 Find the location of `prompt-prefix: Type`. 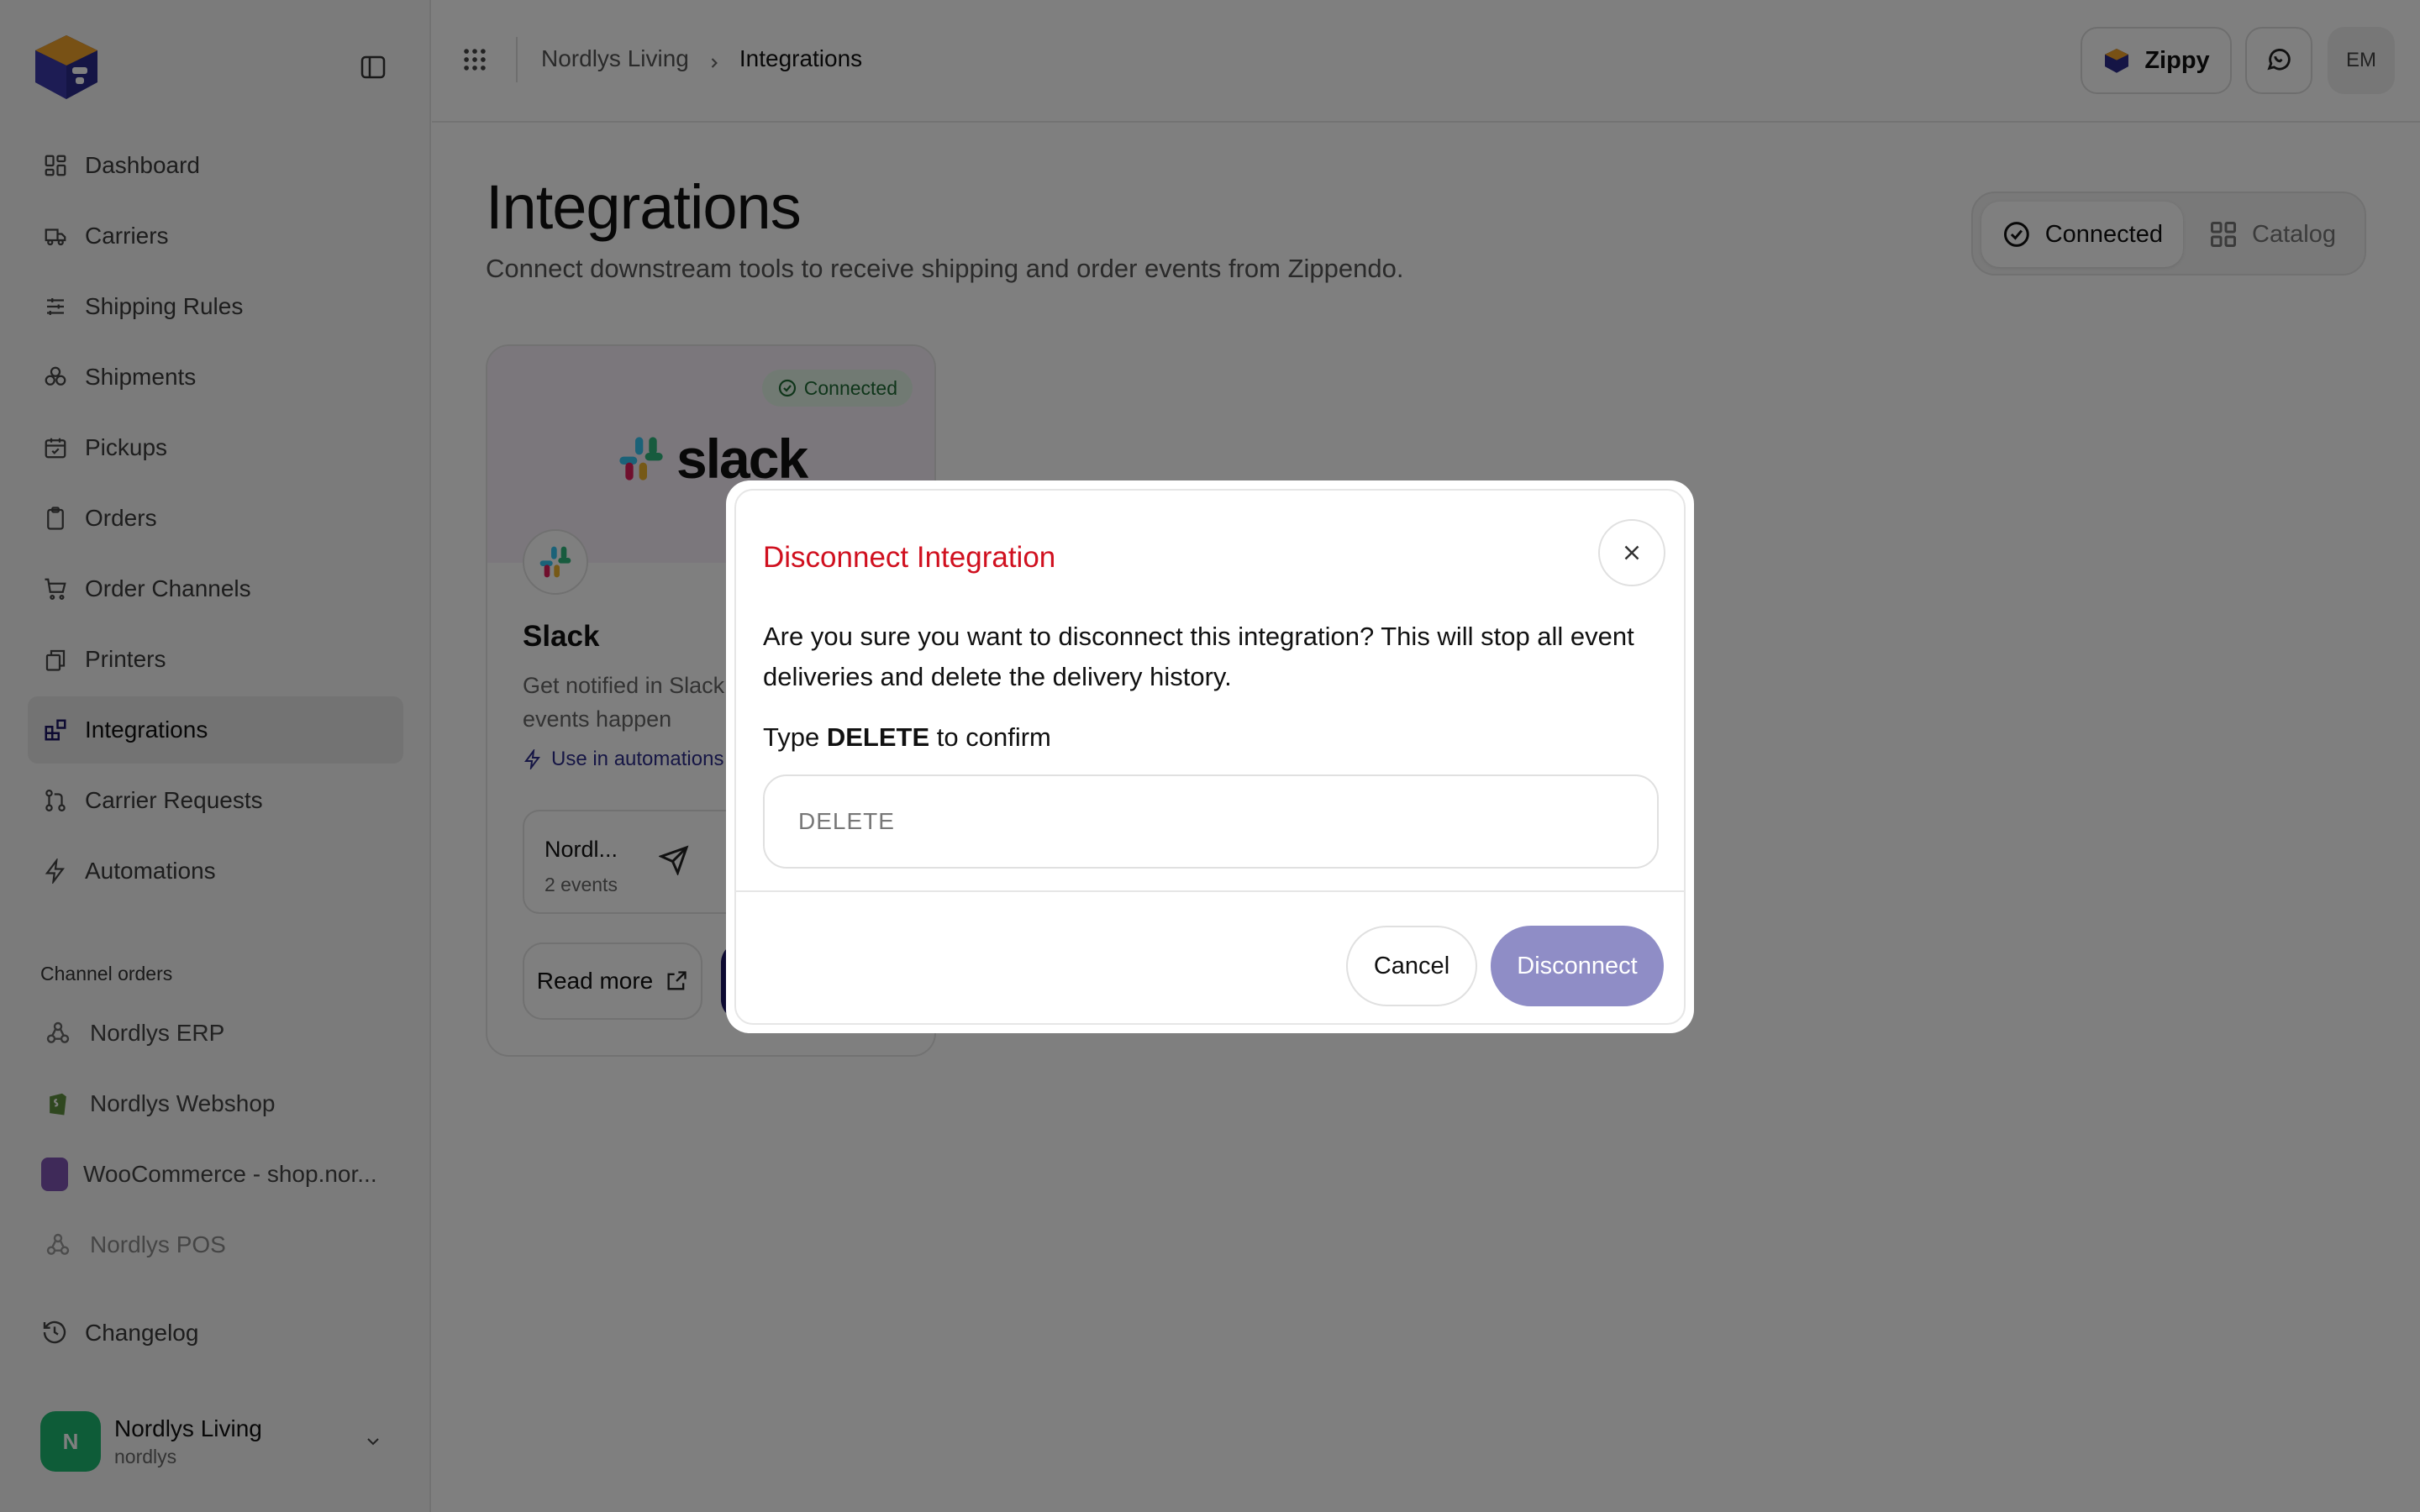

prompt-prefix: Type is located at coordinates (792, 737).